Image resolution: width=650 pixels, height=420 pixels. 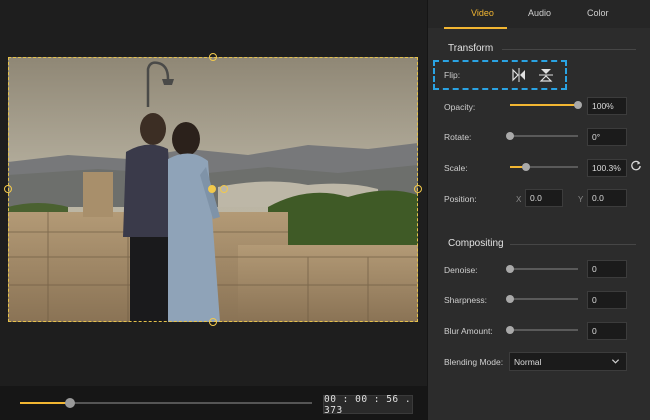 What do you see at coordinates (460, 199) in the screenshot?
I see `position-label: Position:` at bounding box center [460, 199].